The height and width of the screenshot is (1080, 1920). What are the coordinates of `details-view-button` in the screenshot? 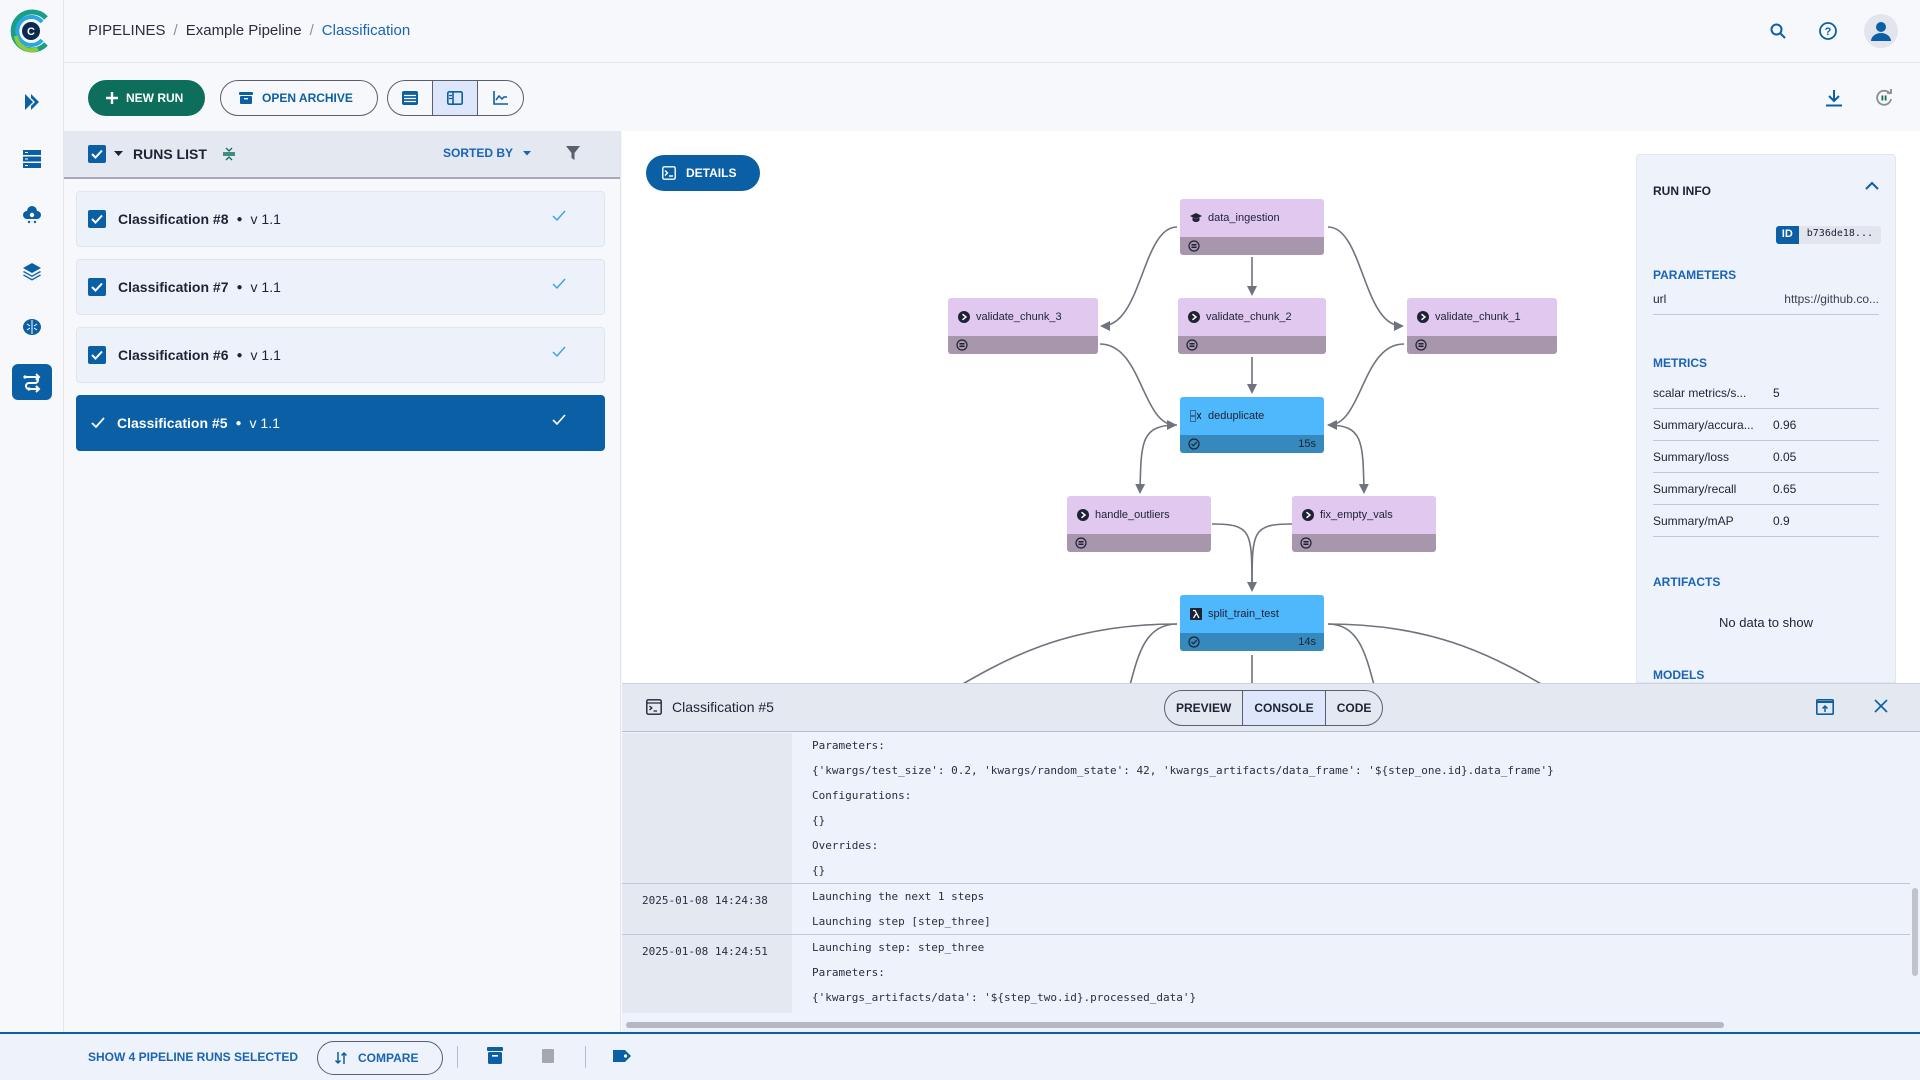 It's located at (455, 98).